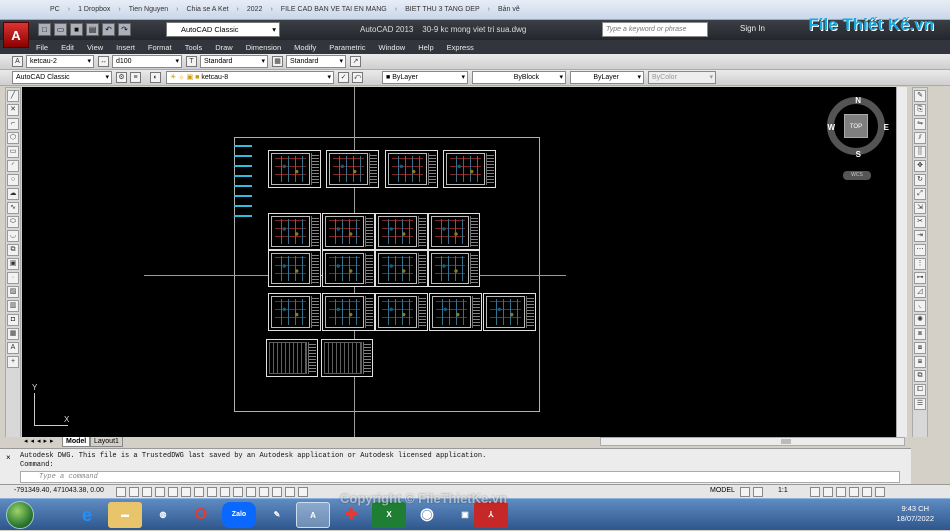 The height and width of the screenshot is (531, 950). What do you see at coordinates (425, 77) in the screenshot?
I see `color-combo: ■ ByLayer` at bounding box center [425, 77].